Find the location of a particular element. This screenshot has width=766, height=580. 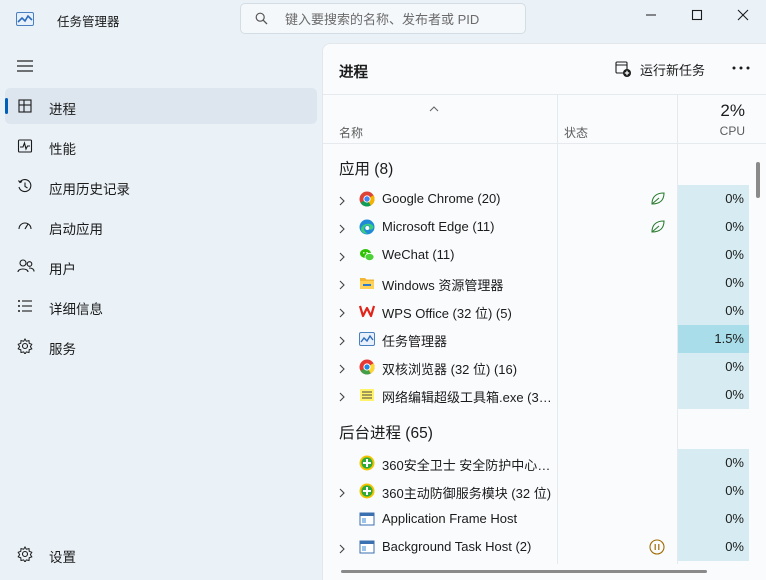

sidebar-item-label: 服务 is located at coordinates (62, 349).